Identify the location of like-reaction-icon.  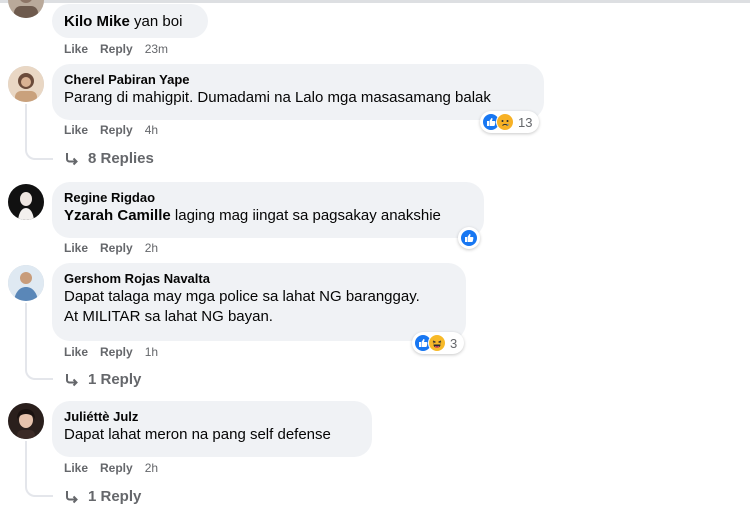
(469, 238).